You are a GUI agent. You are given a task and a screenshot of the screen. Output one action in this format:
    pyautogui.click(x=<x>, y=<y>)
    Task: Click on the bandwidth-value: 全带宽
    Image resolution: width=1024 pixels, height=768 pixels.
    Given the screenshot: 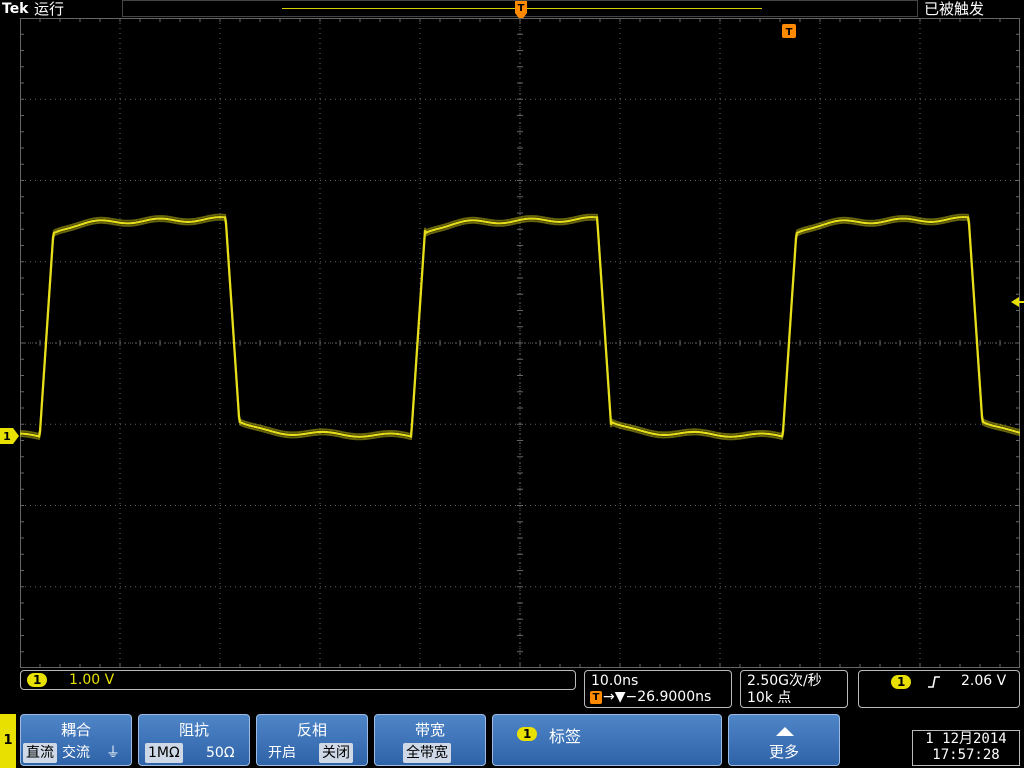 What is the action you would take?
    pyautogui.click(x=427, y=753)
    